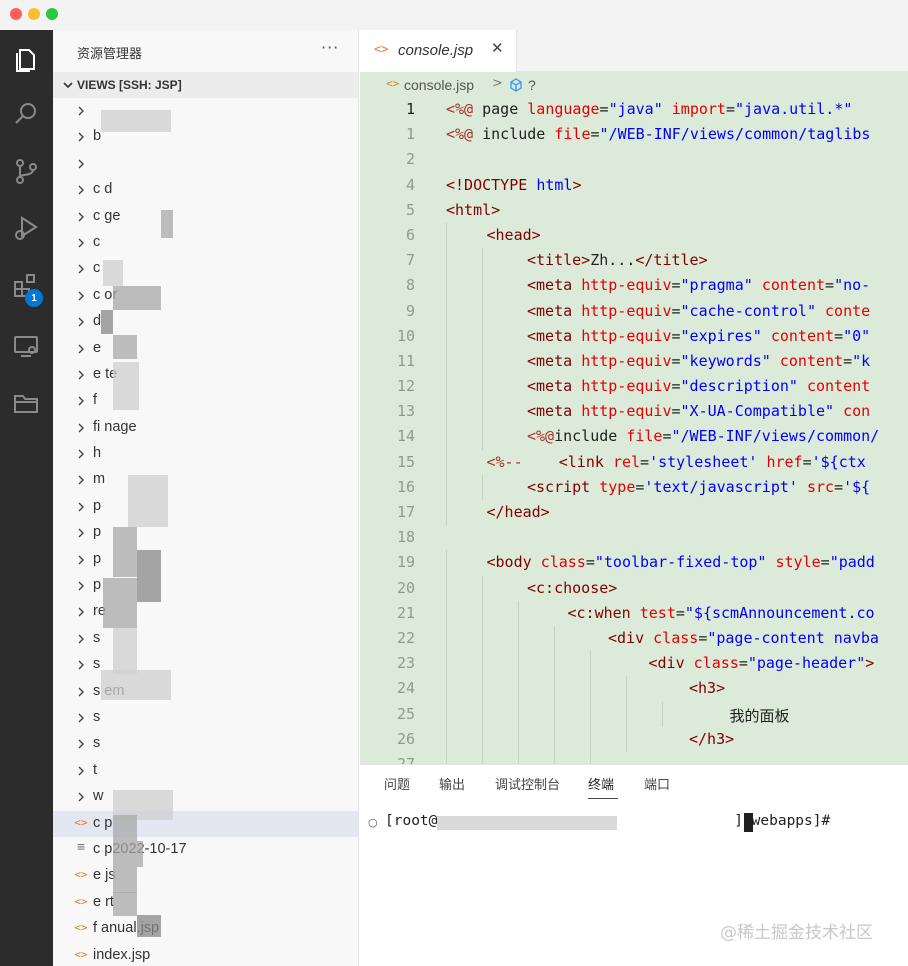 This screenshot has height=966, width=908. What do you see at coordinates (497, 48) in the screenshot?
I see `close-icon: ✕` at bounding box center [497, 48].